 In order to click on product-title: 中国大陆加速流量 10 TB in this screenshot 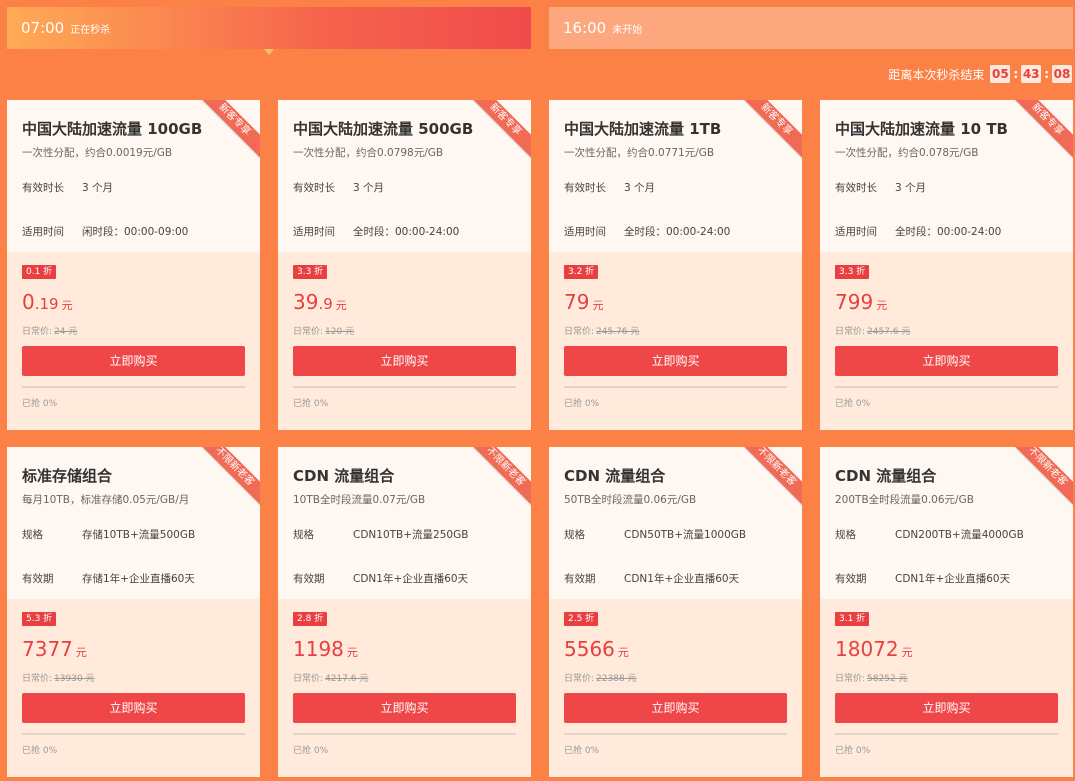, I will do `click(921, 129)`.